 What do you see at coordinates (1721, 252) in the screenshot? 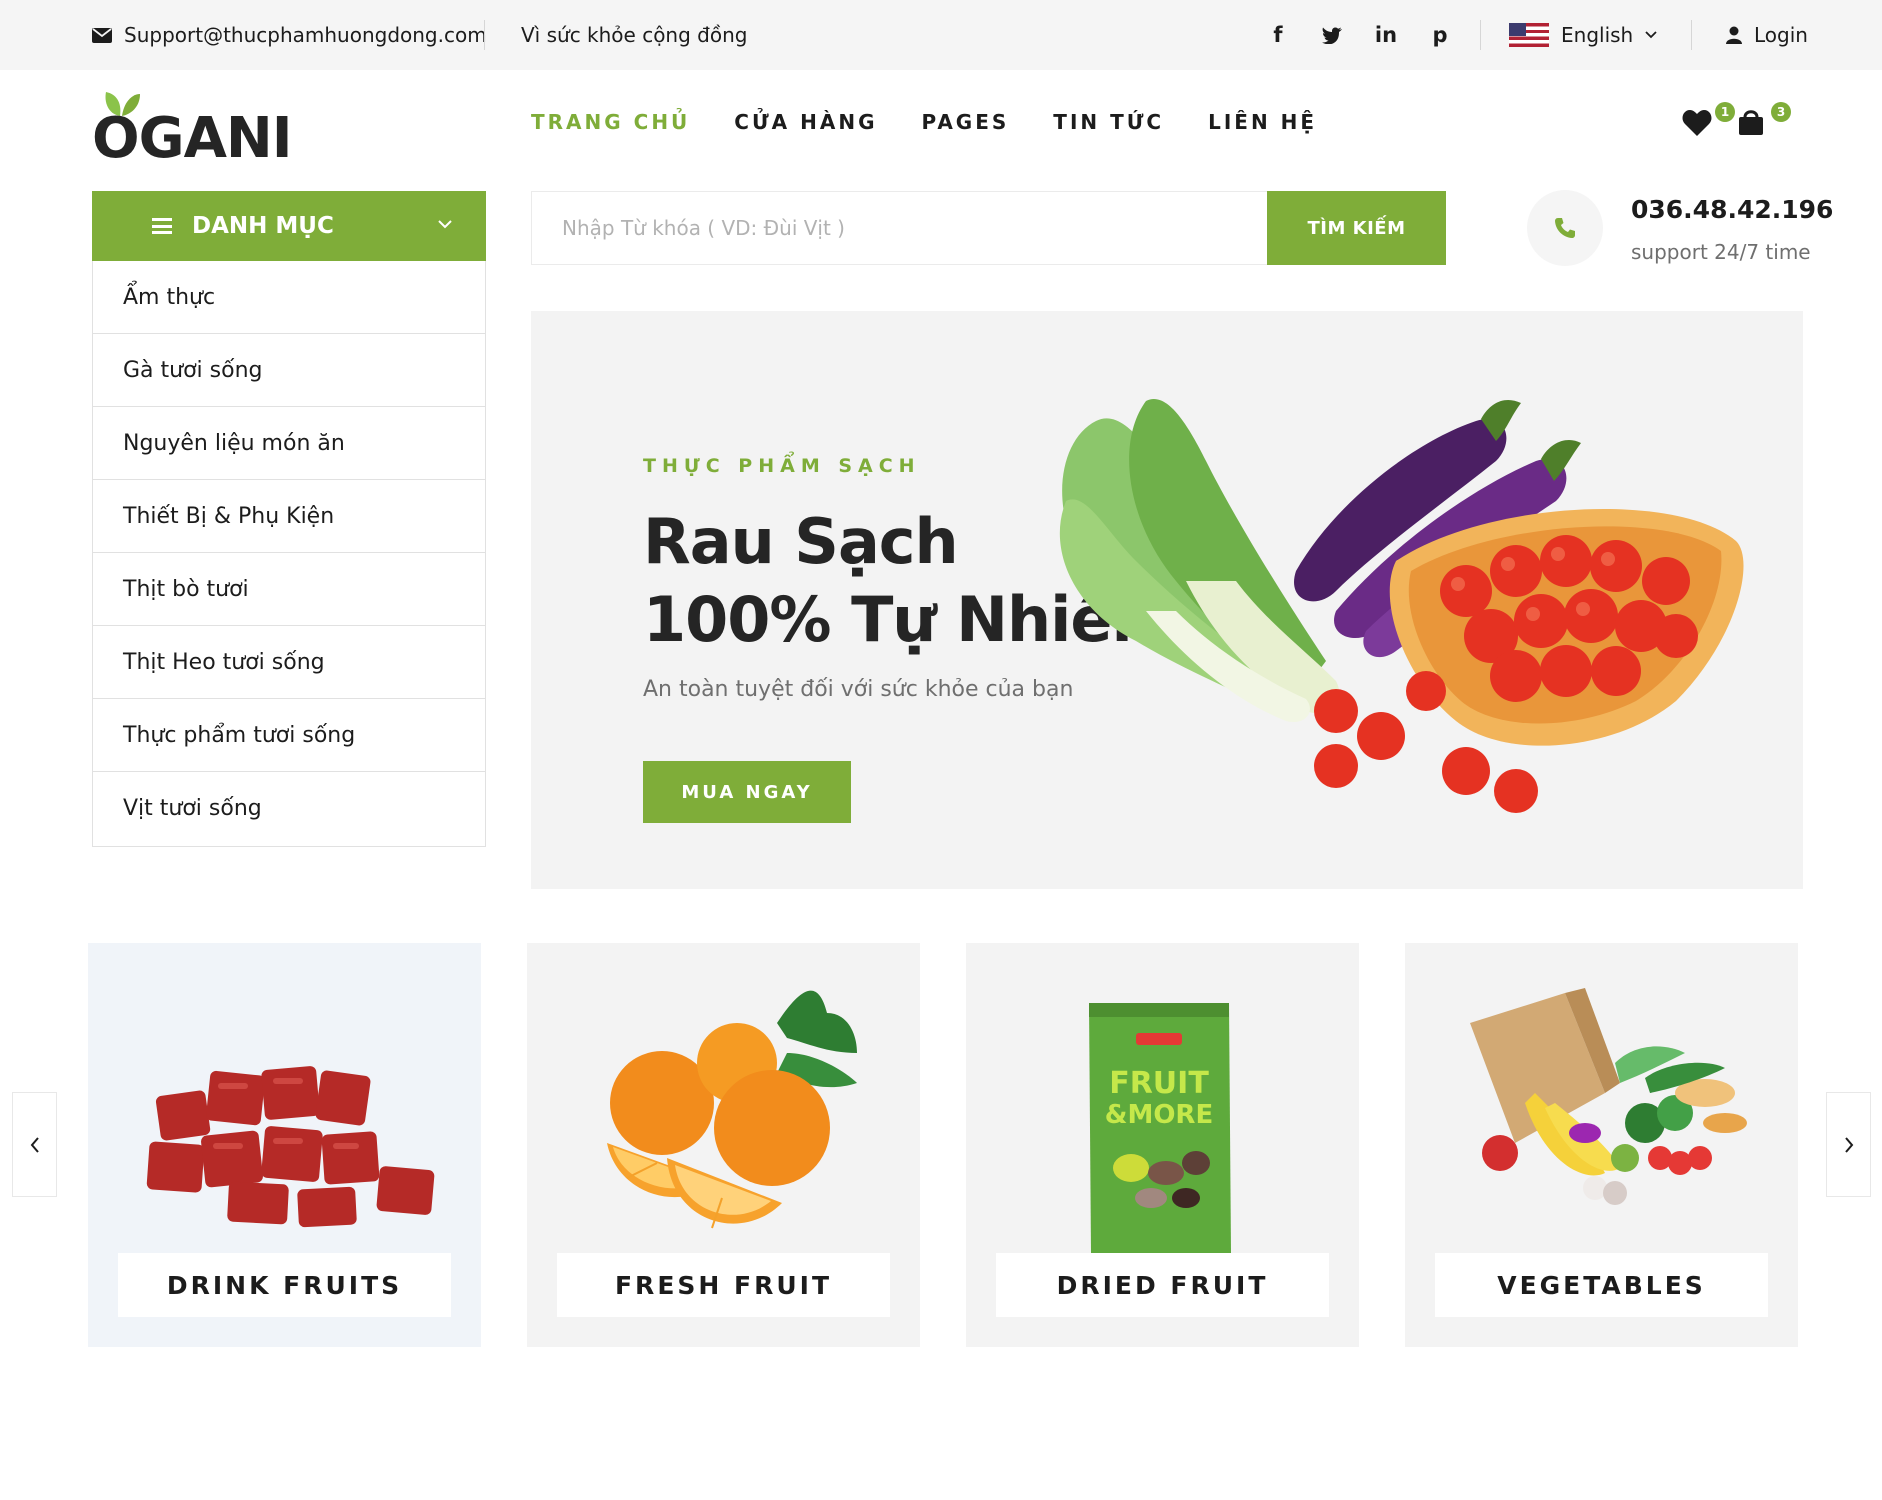
I see `support-hours: support 24/7 time` at bounding box center [1721, 252].